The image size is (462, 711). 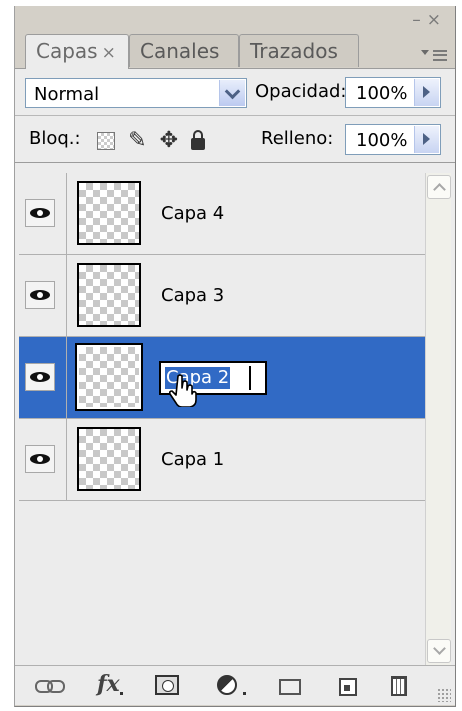 What do you see at coordinates (250, 378) in the screenshot?
I see `text-caret` at bounding box center [250, 378].